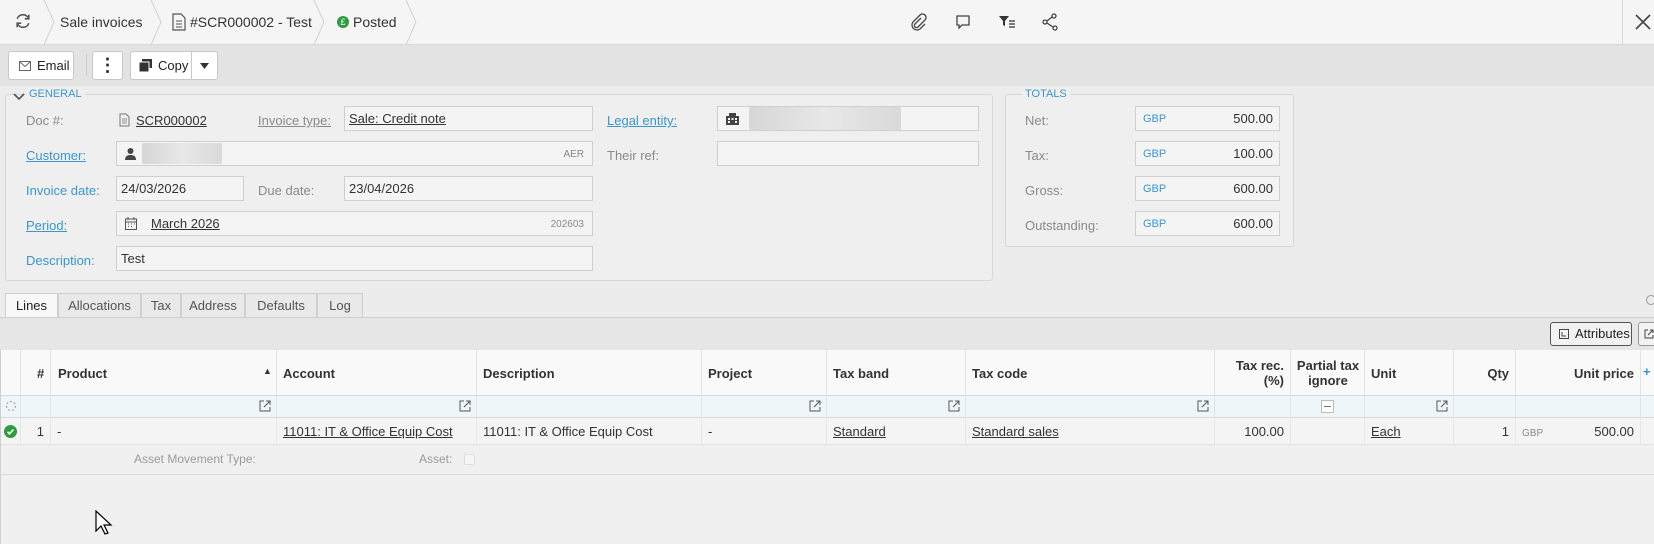  Describe the element at coordinates (1090, 373) in the screenshot. I see `column-header-tax-code: Tax code` at that location.